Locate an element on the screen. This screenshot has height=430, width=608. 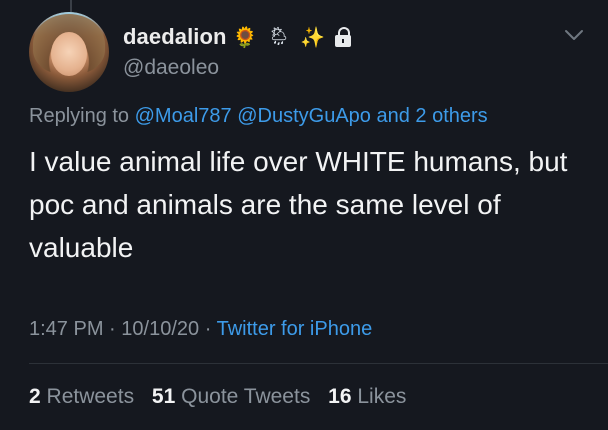
retweets-label: Retweets is located at coordinates (90, 396).